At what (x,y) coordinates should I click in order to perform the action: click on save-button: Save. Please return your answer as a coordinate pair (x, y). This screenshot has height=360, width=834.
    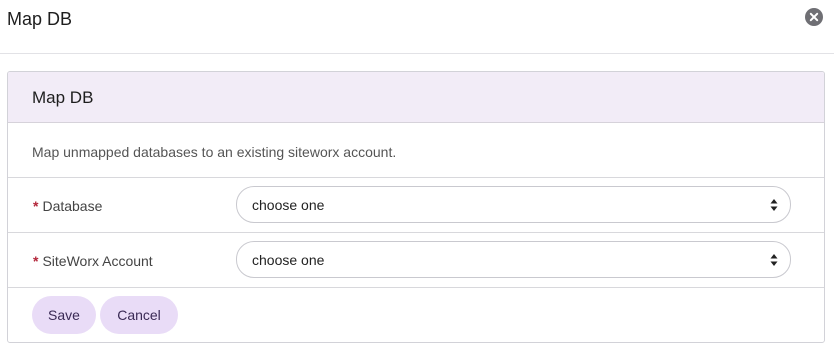
    Looking at the image, I should click on (64, 315).